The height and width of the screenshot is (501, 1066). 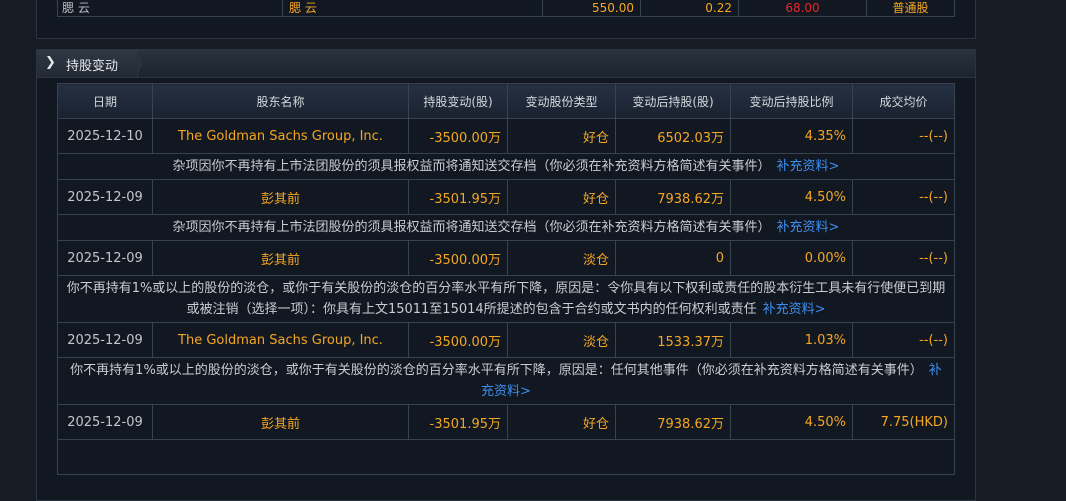 I want to click on row-date: 2025-12-10, so click(x=105, y=136).